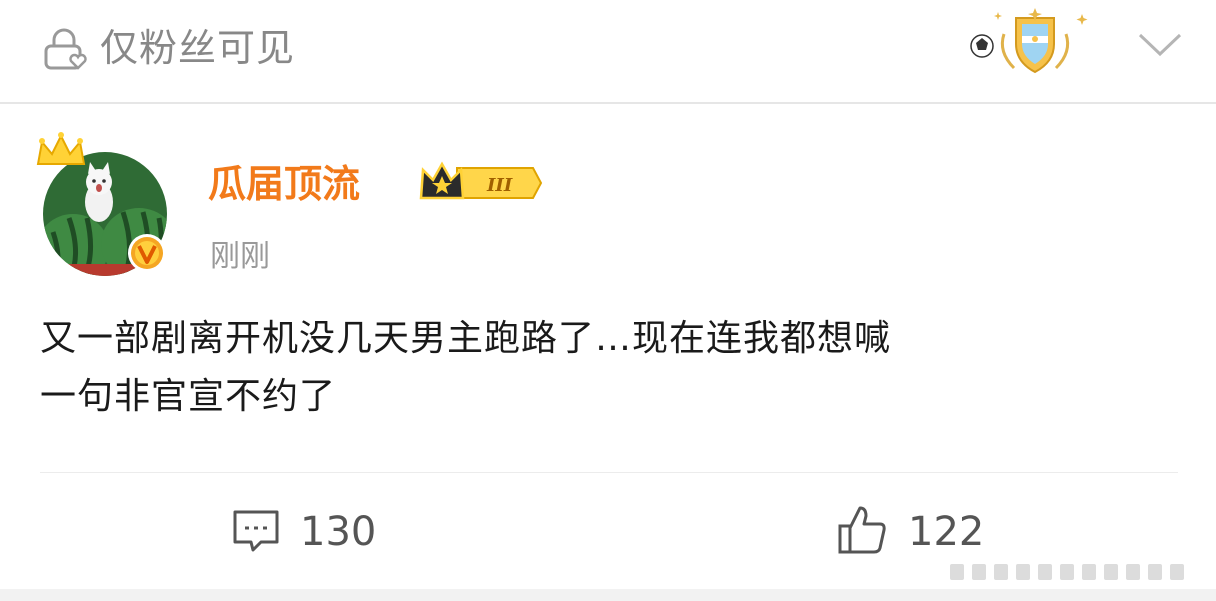 The height and width of the screenshot is (601, 1216). Describe the element at coordinates (1067, 572) in the screenshot. I see `watermark-logo` at that location.